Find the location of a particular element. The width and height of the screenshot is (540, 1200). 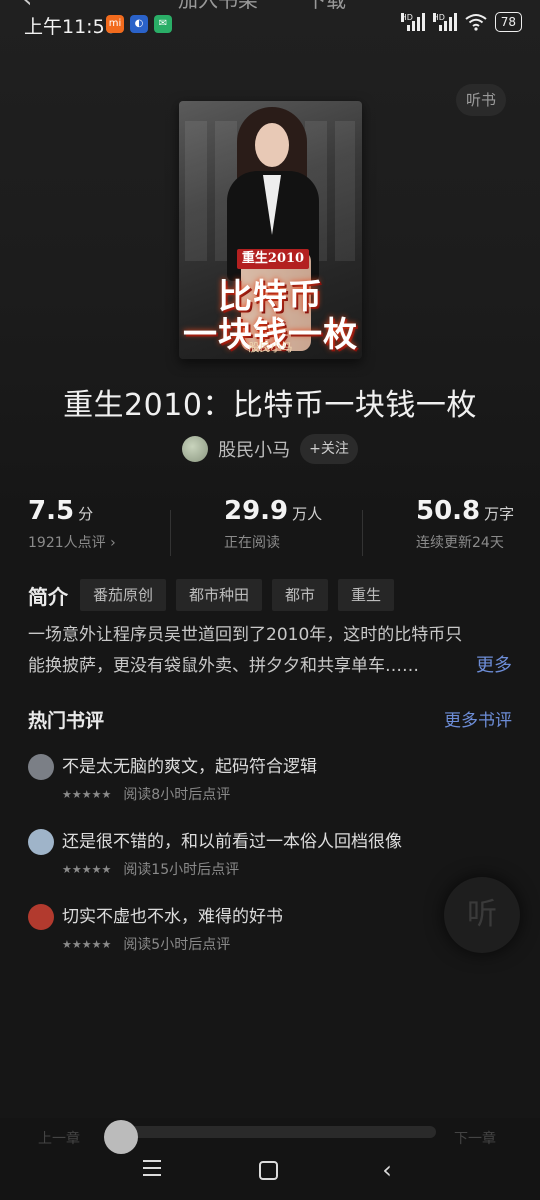

review-text: 还是很不错的，和以前看过一本俗人回档很像 is located at coordinates (232, 842).